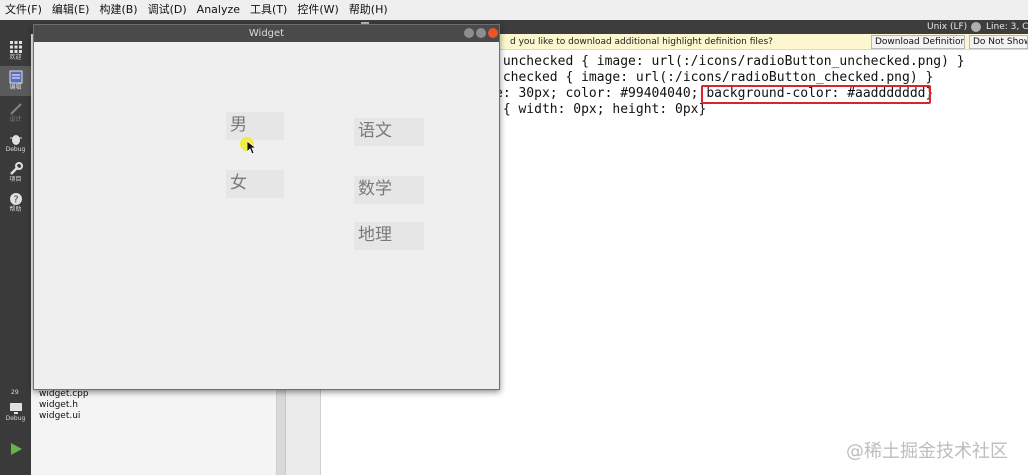  I want to click on mode-design: 设计, so click(15, 113).